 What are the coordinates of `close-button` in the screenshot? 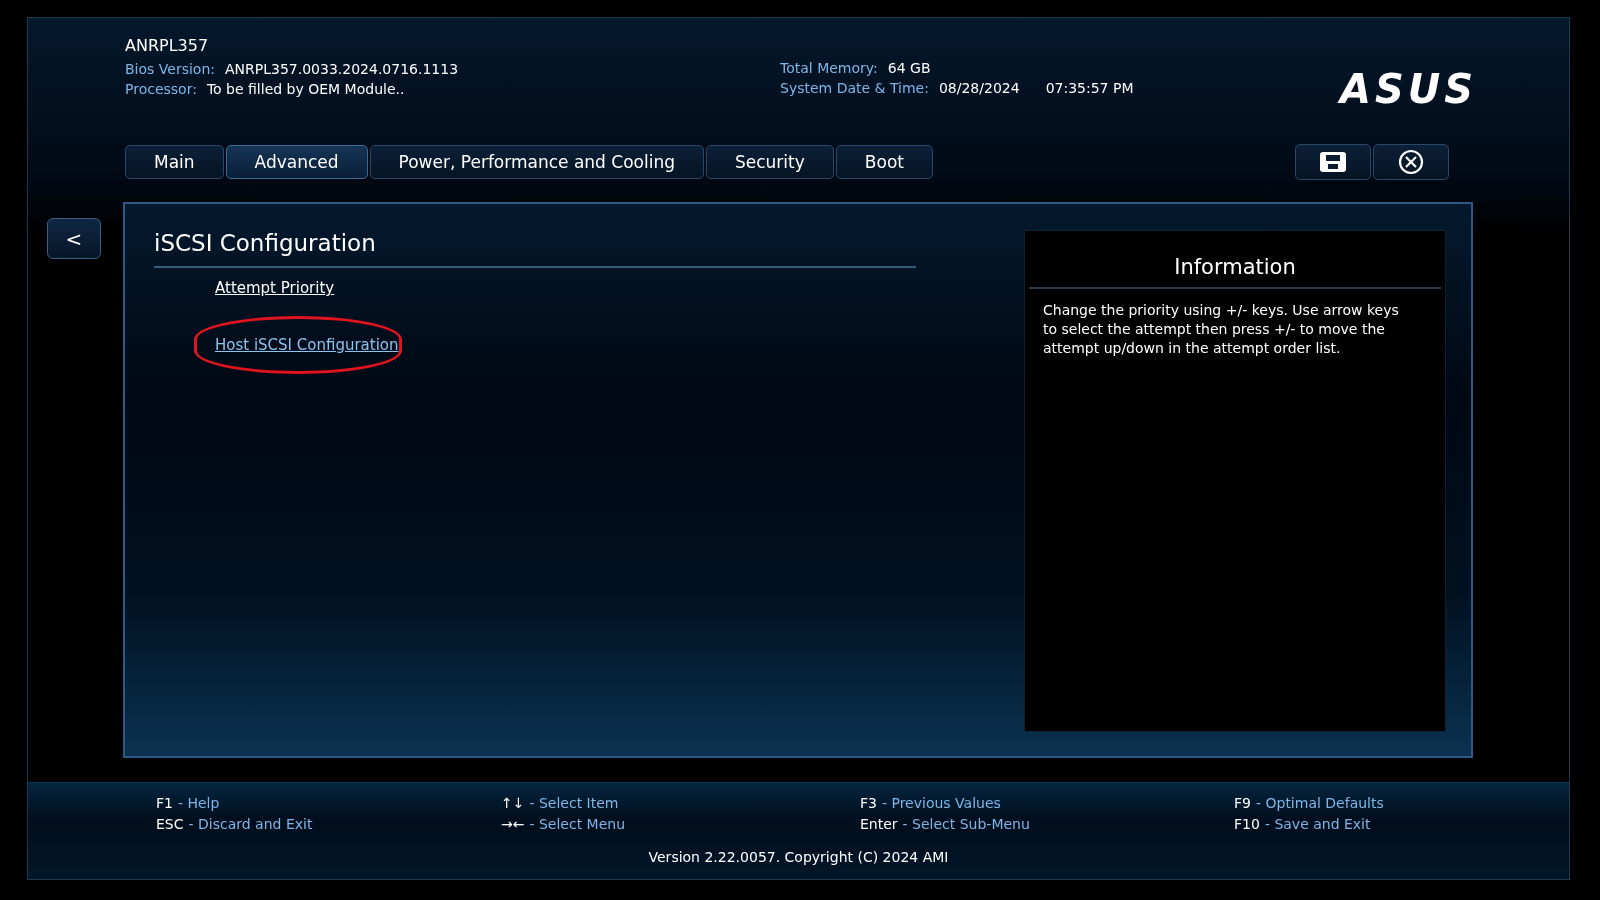 It's located at (1411, 162).